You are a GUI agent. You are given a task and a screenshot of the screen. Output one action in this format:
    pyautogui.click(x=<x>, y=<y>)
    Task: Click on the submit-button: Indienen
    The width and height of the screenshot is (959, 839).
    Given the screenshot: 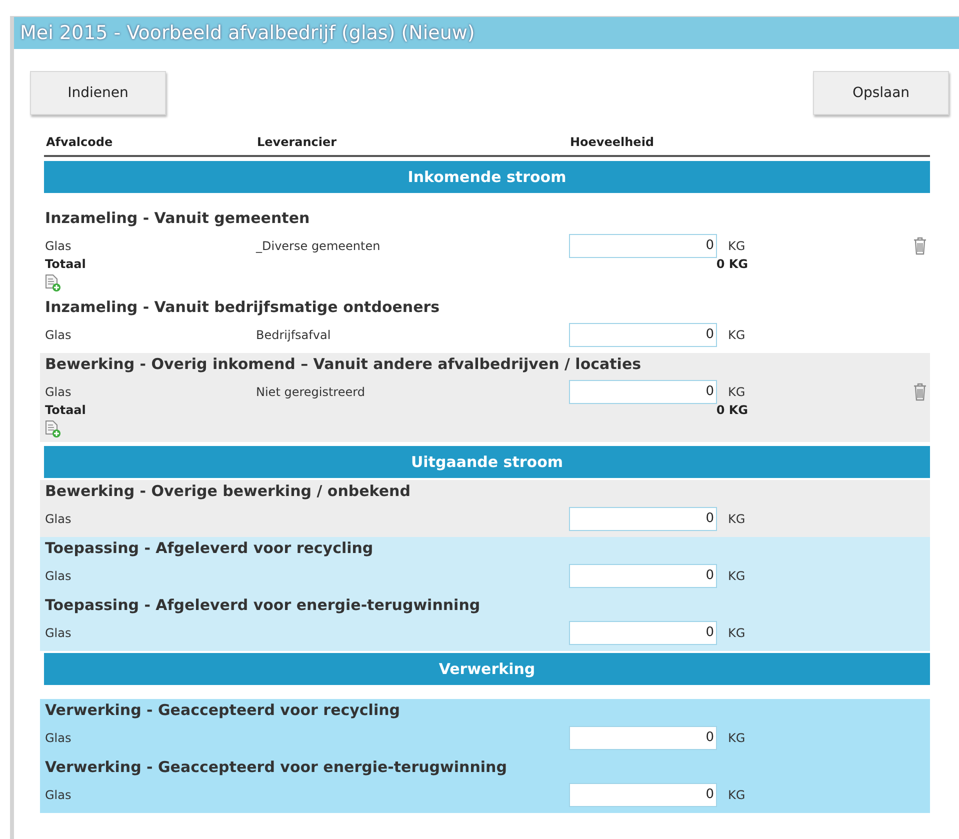 What is the action you would take?
    pyautogui.click(x=98, y=93)
    